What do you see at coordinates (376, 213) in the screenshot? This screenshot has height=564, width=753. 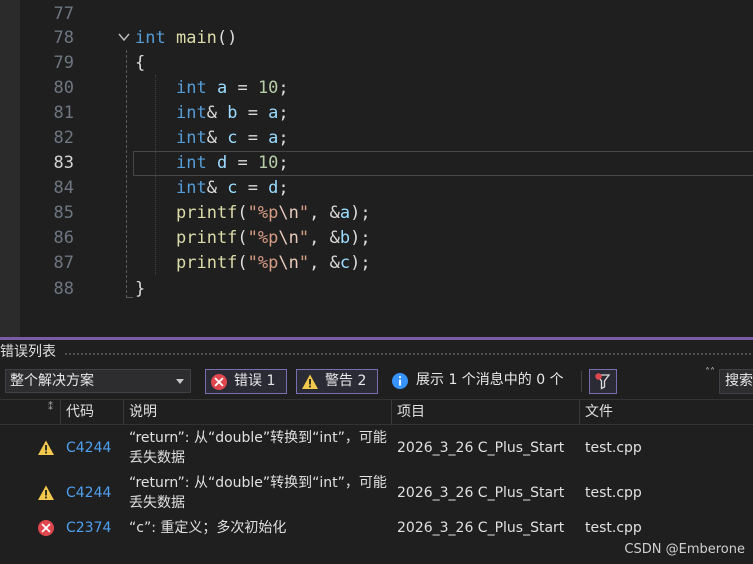 I see `code-line: 85 printf("%p\n", &a);` at bounding box center [376, 213].